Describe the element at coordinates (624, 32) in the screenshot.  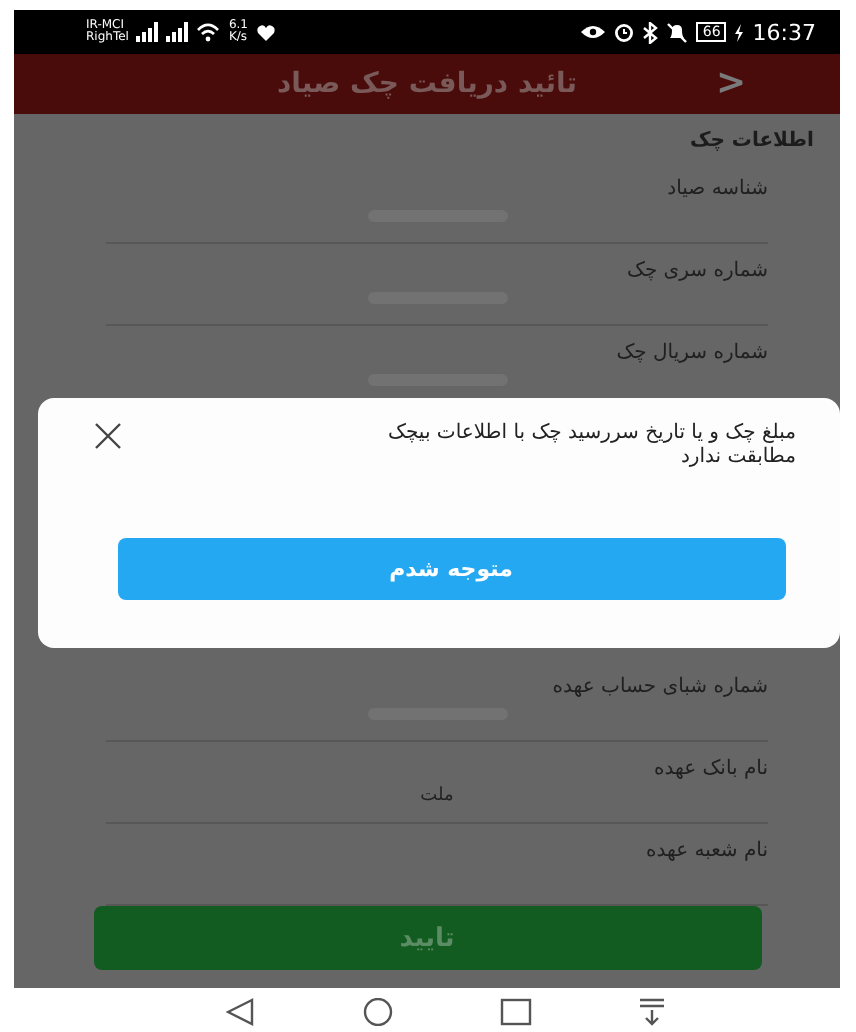
I see `alarm-icon` at that location.